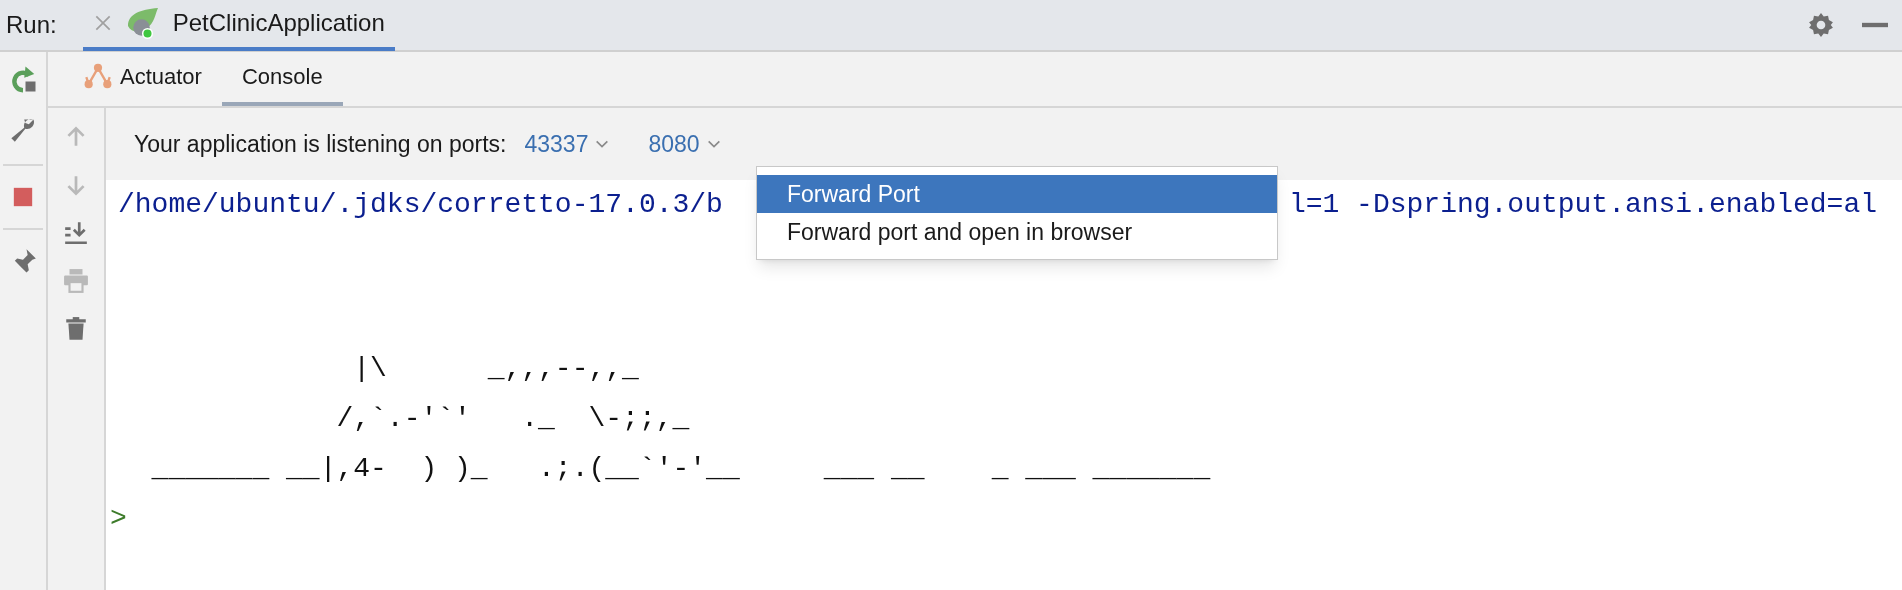 Image resolution: width=1902 pixels, height=590 pixels. Describe the element at coordinates (98, 76) in the screenshot. I see `nodes-icon` at that location.